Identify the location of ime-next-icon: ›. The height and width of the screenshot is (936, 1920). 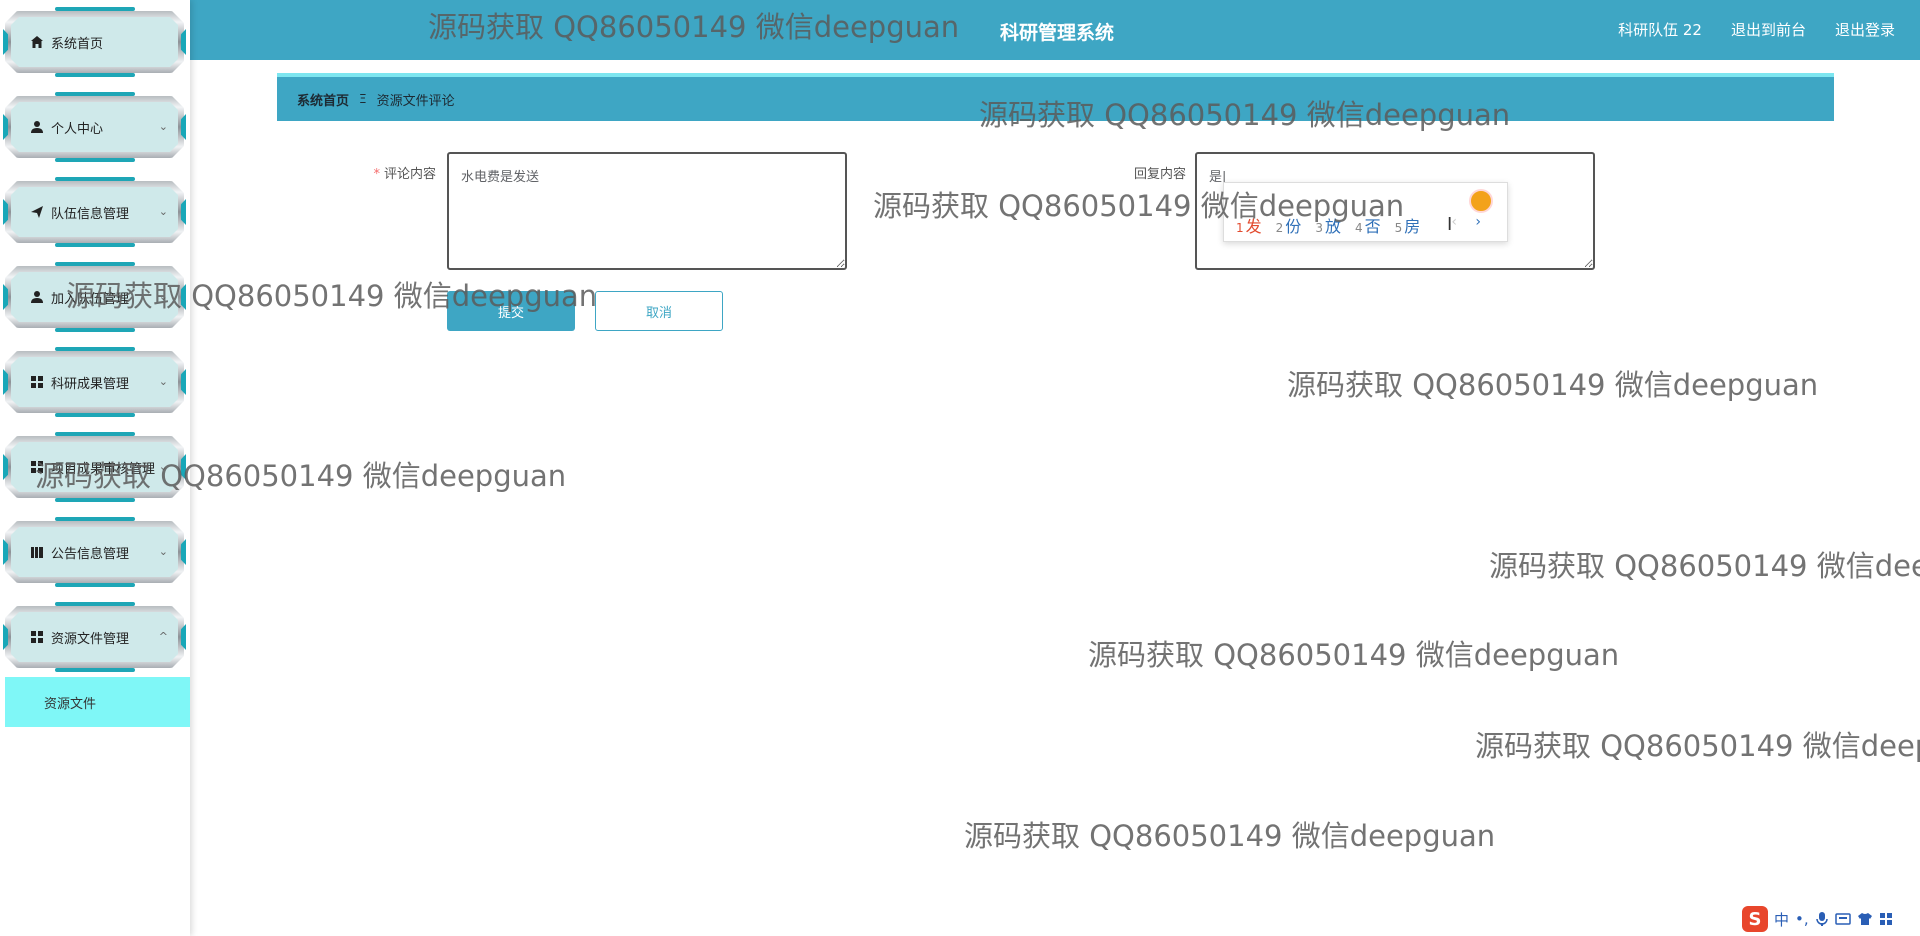
(1478, 222).